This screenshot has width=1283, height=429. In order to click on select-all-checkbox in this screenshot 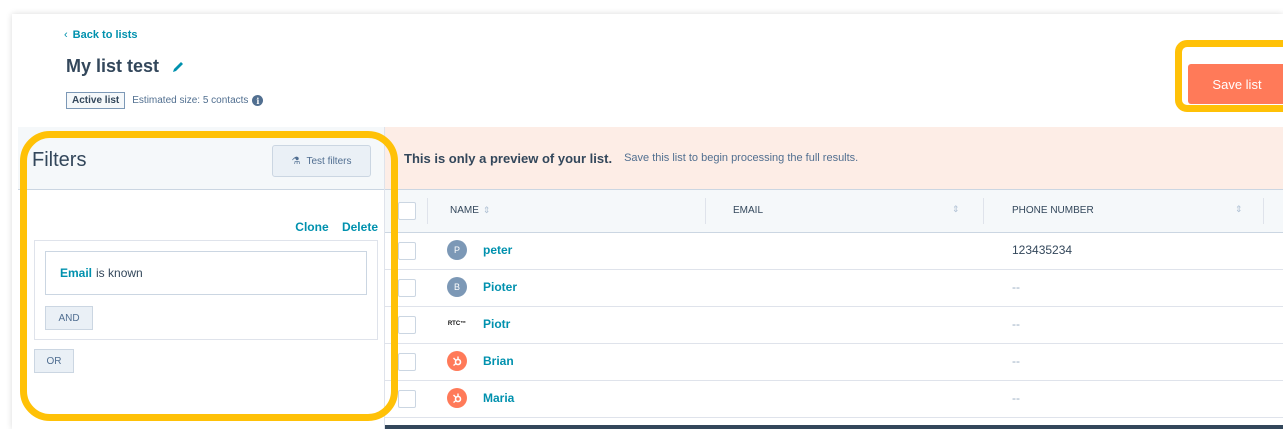, I will do `click(407, 211)`.